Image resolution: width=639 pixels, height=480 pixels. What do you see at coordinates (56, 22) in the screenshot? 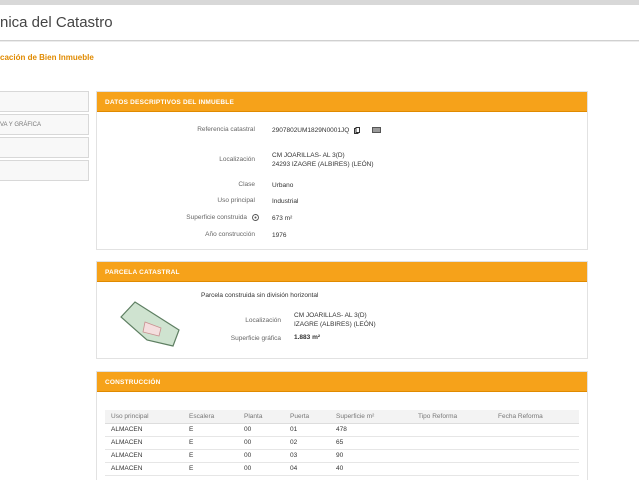
I see `site-title: nica del Catastro` at bounding box center [56, 22].